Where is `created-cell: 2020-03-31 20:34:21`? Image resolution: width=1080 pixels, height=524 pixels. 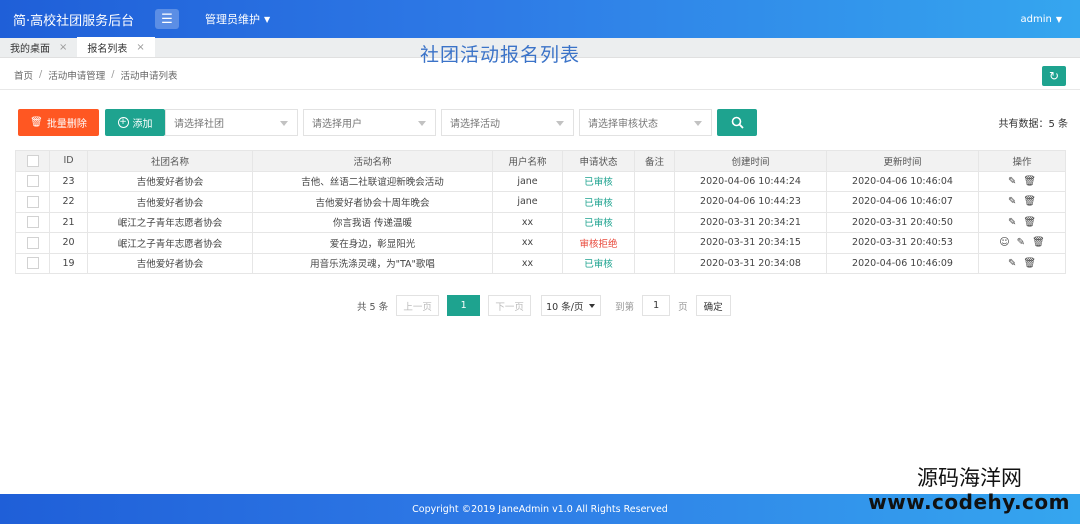 created-cell: 2020-03-31 20:34:21 is located at coordinates (750, 222).